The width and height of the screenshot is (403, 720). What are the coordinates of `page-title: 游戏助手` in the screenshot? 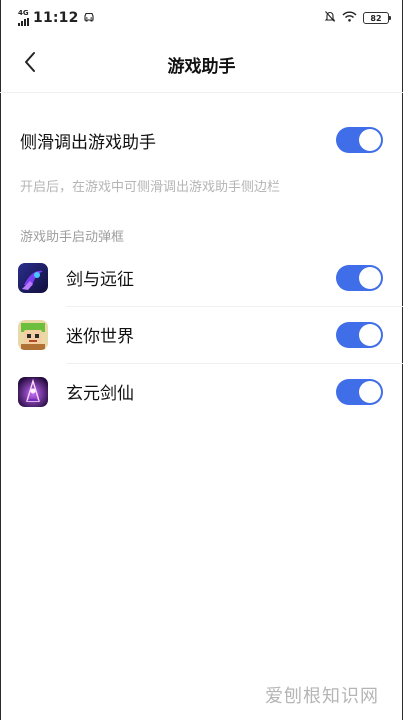 It's located at (201, 66).